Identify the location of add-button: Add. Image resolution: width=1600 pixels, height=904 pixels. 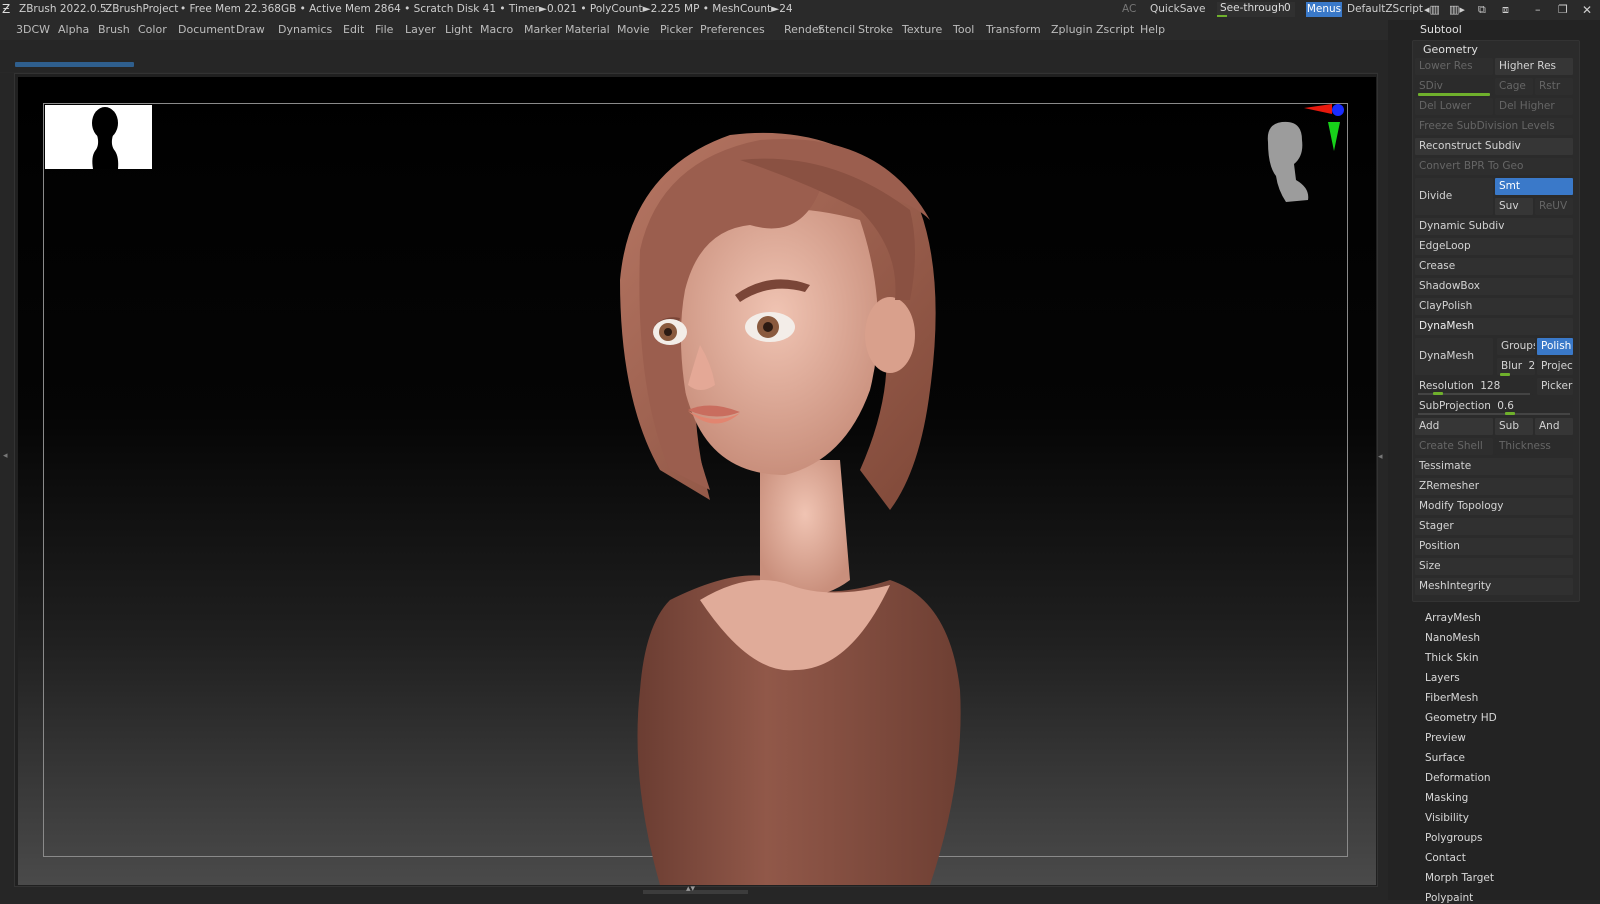
(1454, 426).